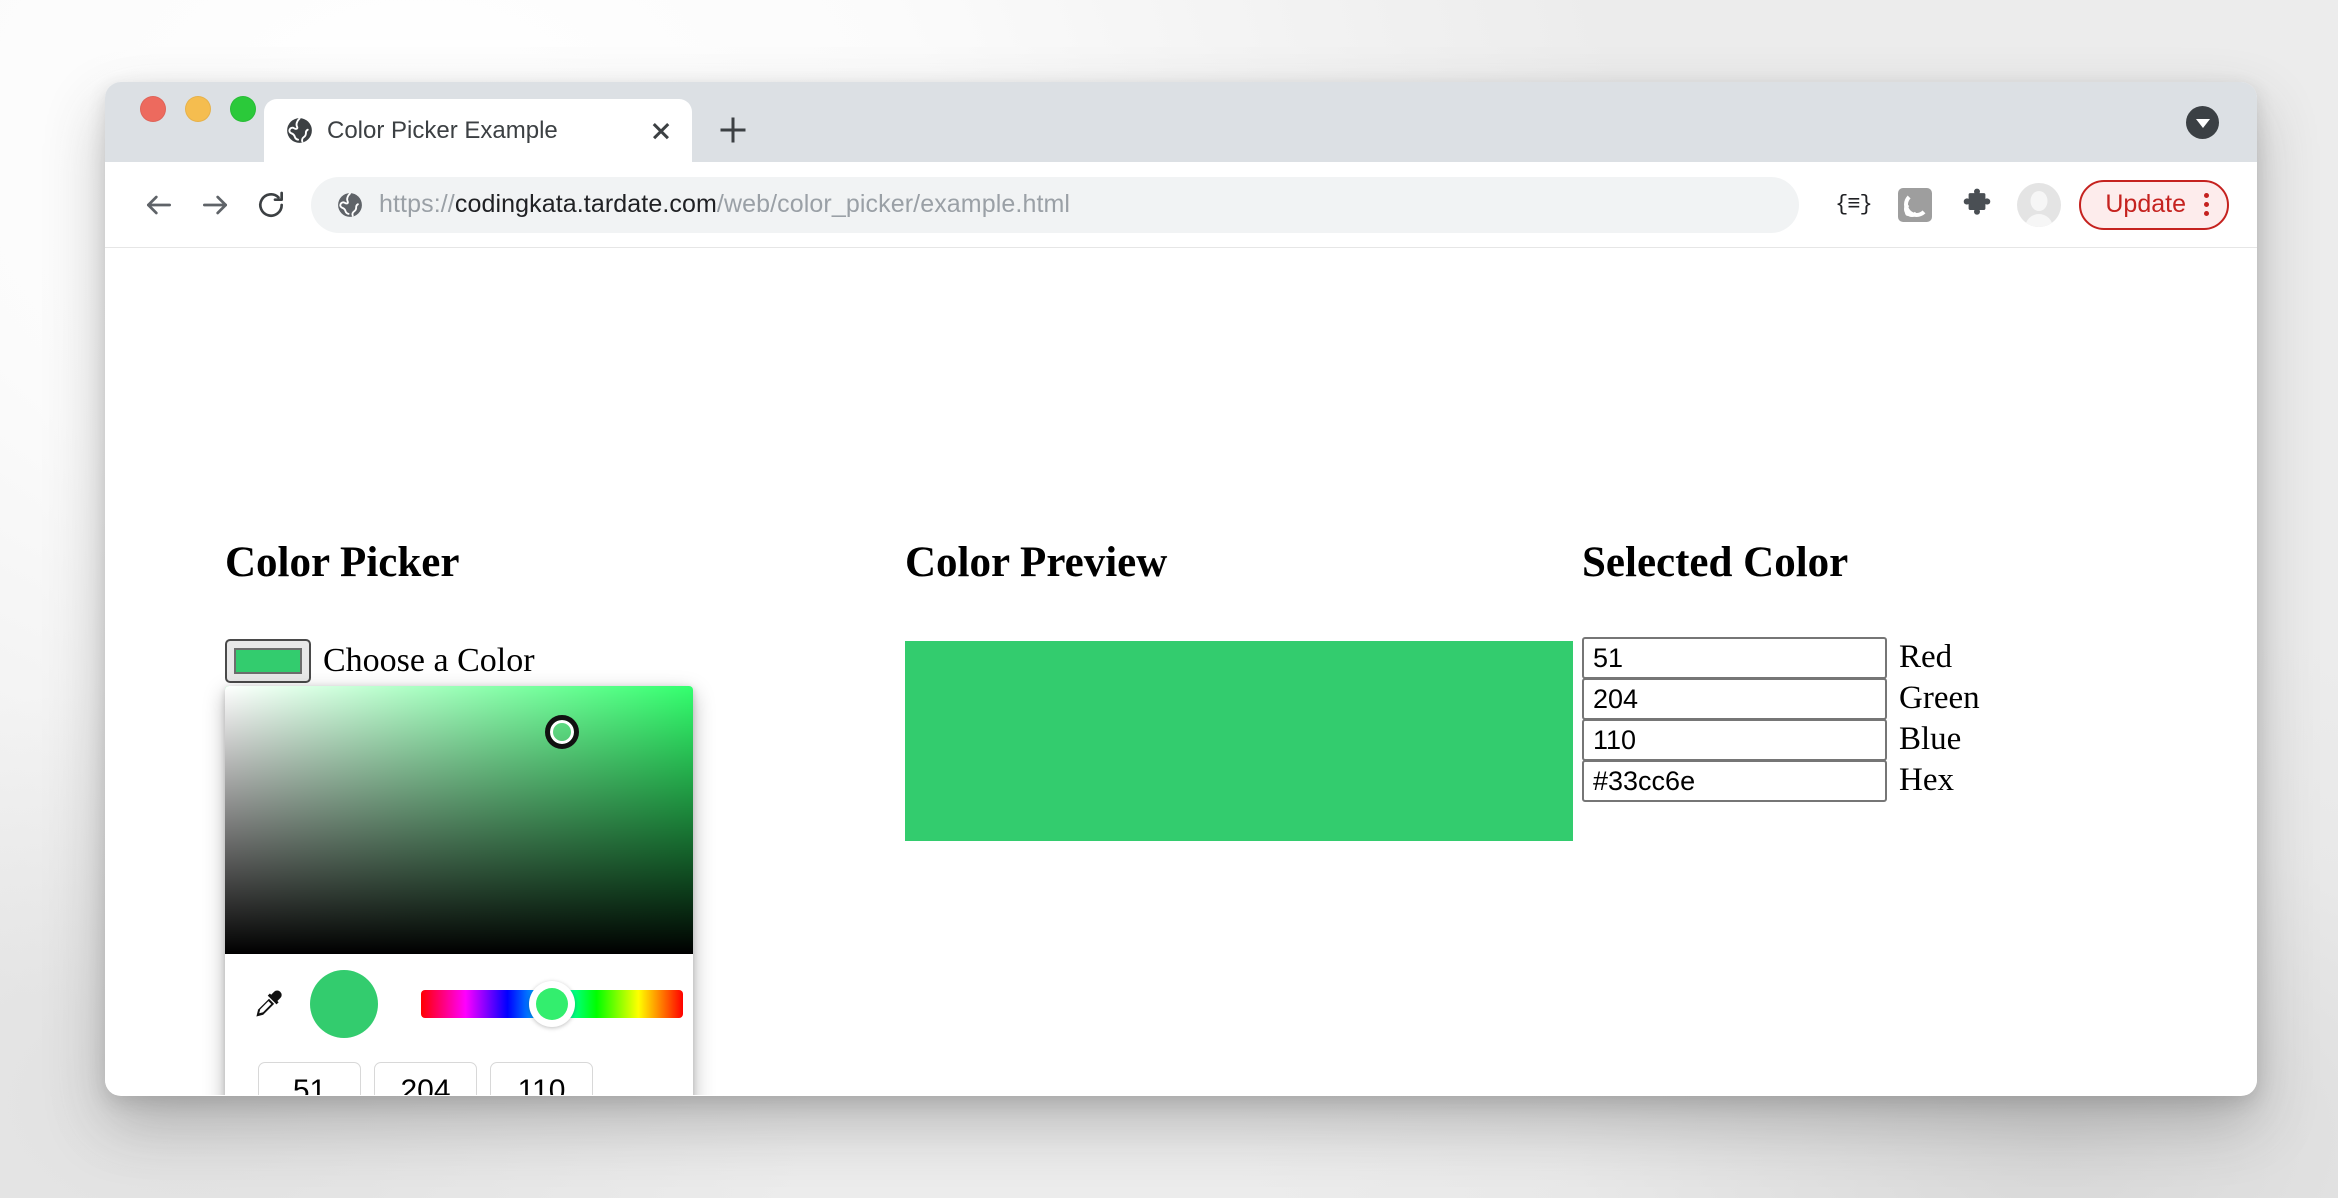  I want to click on color-preview-block, so click(1239, 741).